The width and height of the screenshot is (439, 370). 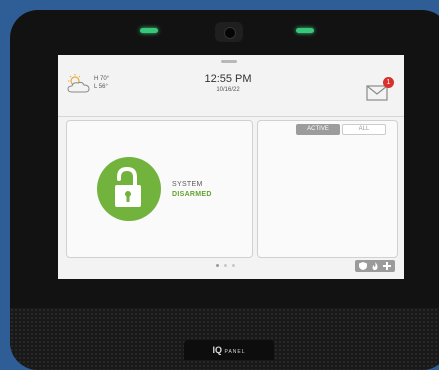 What do you see at coordinates (187, 184) in the screenshot?
I see `system-label: SYSTEM` at bounding box center [187, 184].